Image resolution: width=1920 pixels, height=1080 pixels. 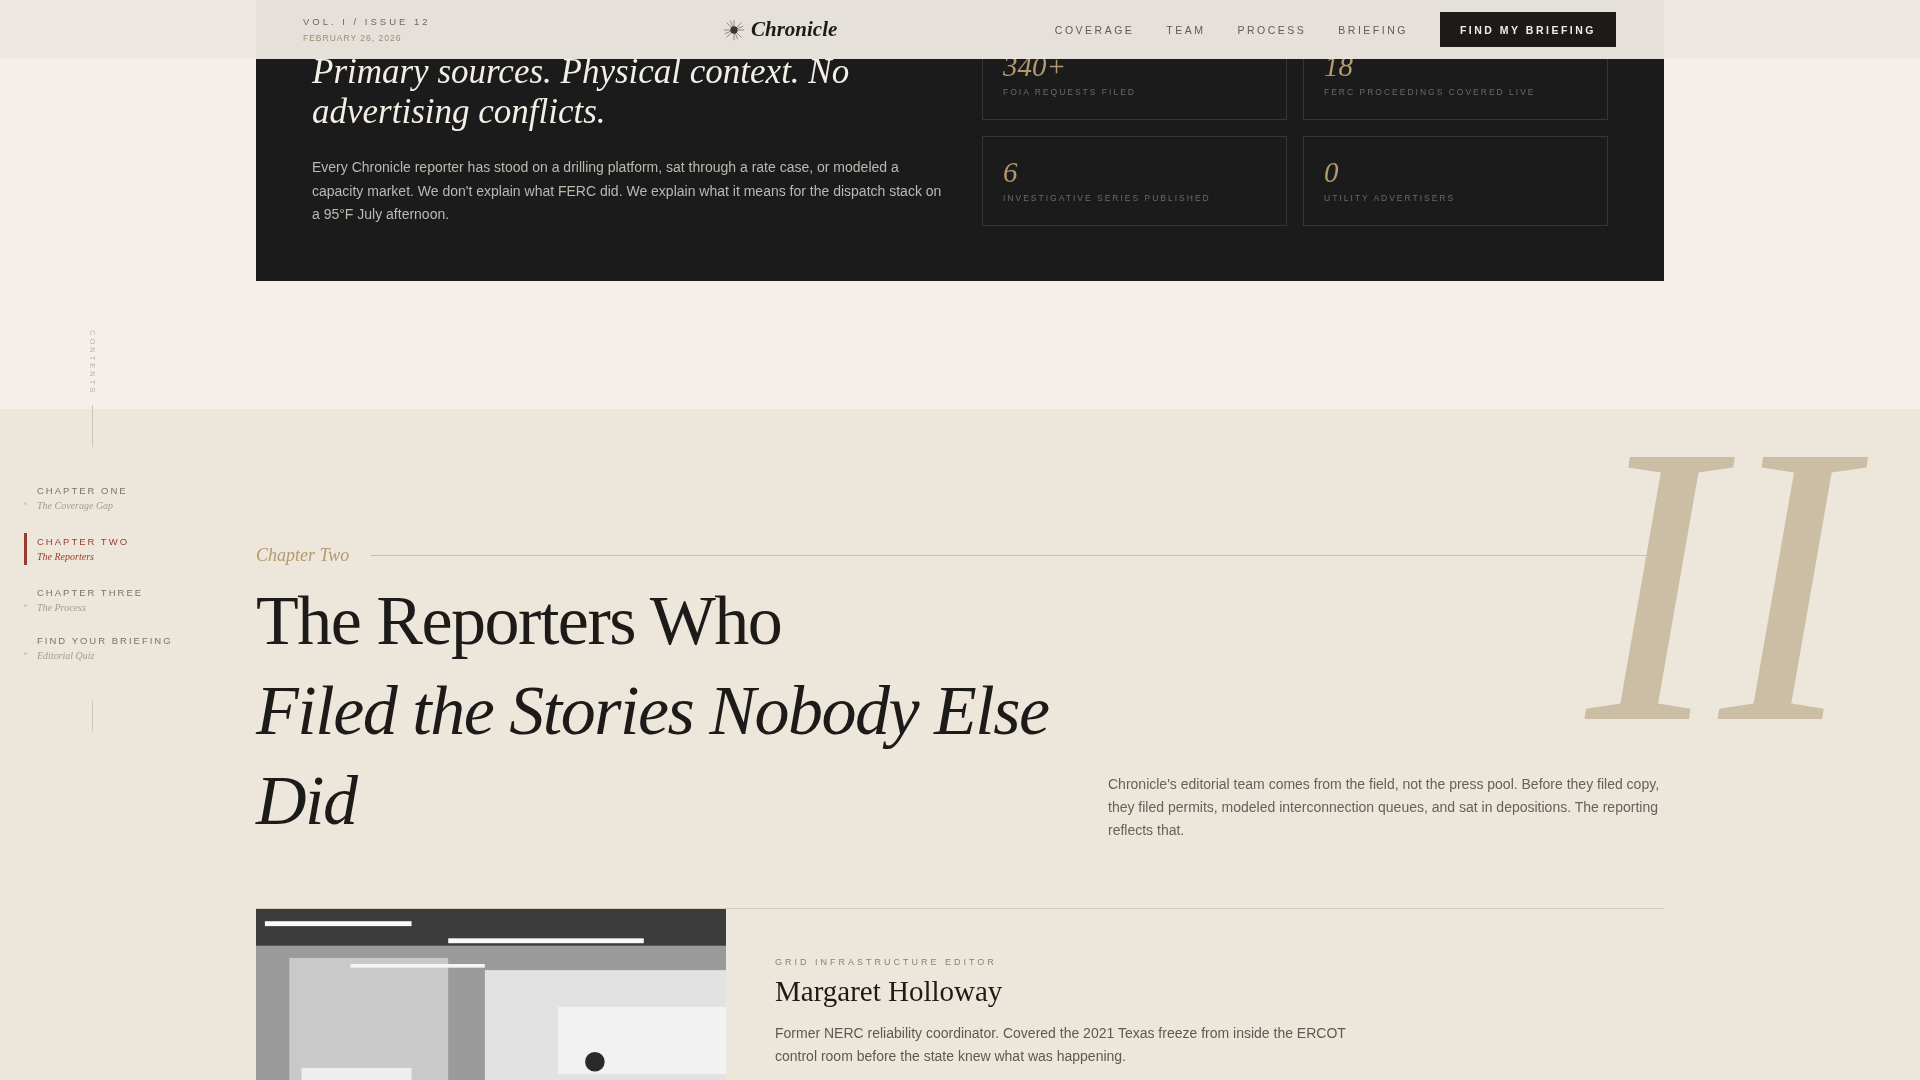 I want to click on chapter-title: The Reporters Who Filed the Stories Nobody Else Did, so click(x=653, y=711).